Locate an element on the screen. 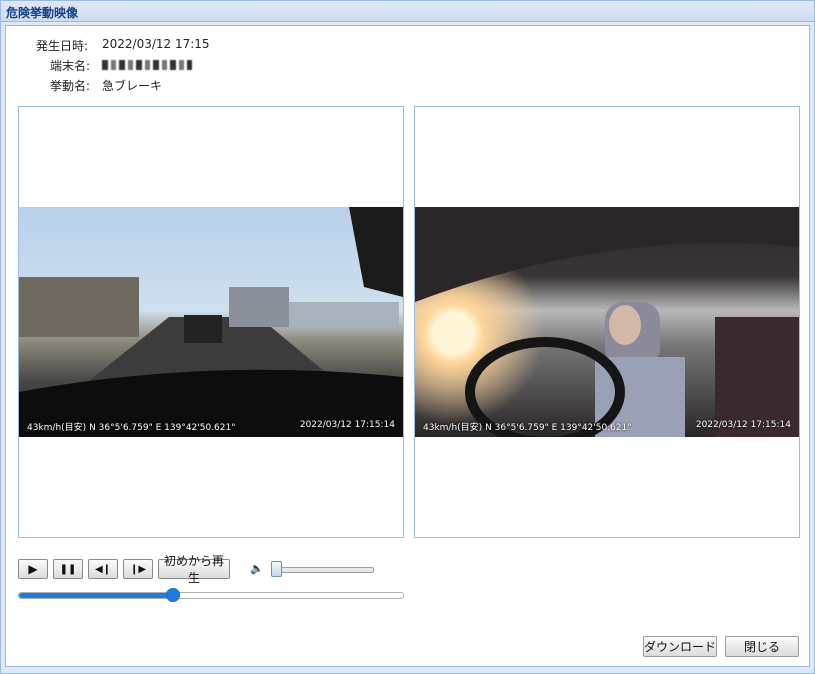 The image size is (815, 674). title-bar: 危険挙動映像 is located at coordinates (407, 11).